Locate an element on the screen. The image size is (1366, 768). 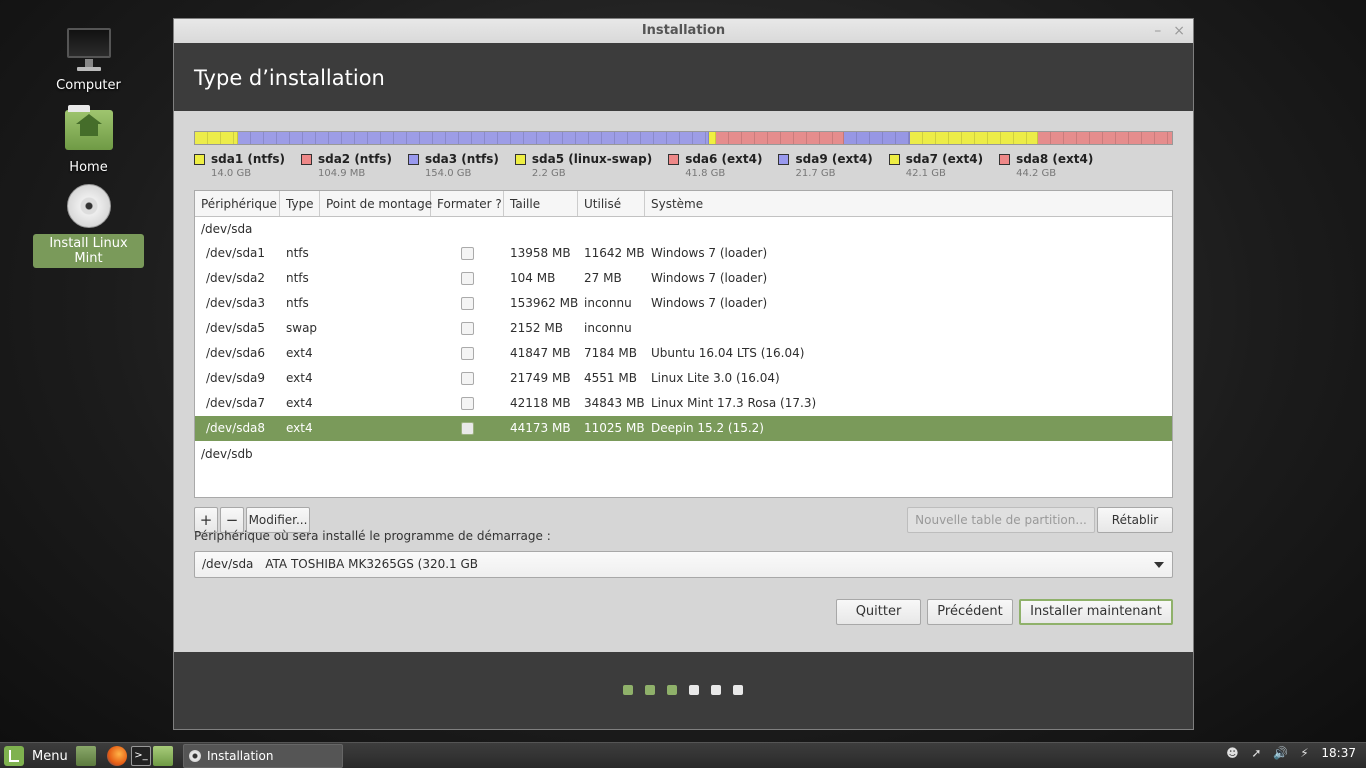
desktop-icon-label: Install Linux Mint is located at coordinates (88, 251).